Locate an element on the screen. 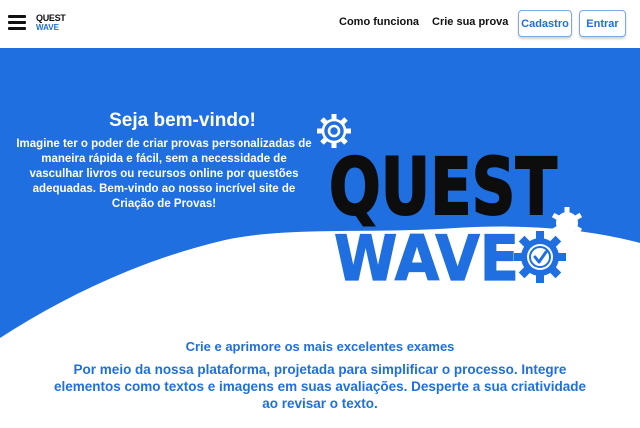 This screenshot has width=640, height=428. nav-logo-line2: WAVE is located at coordinates (47, 27).